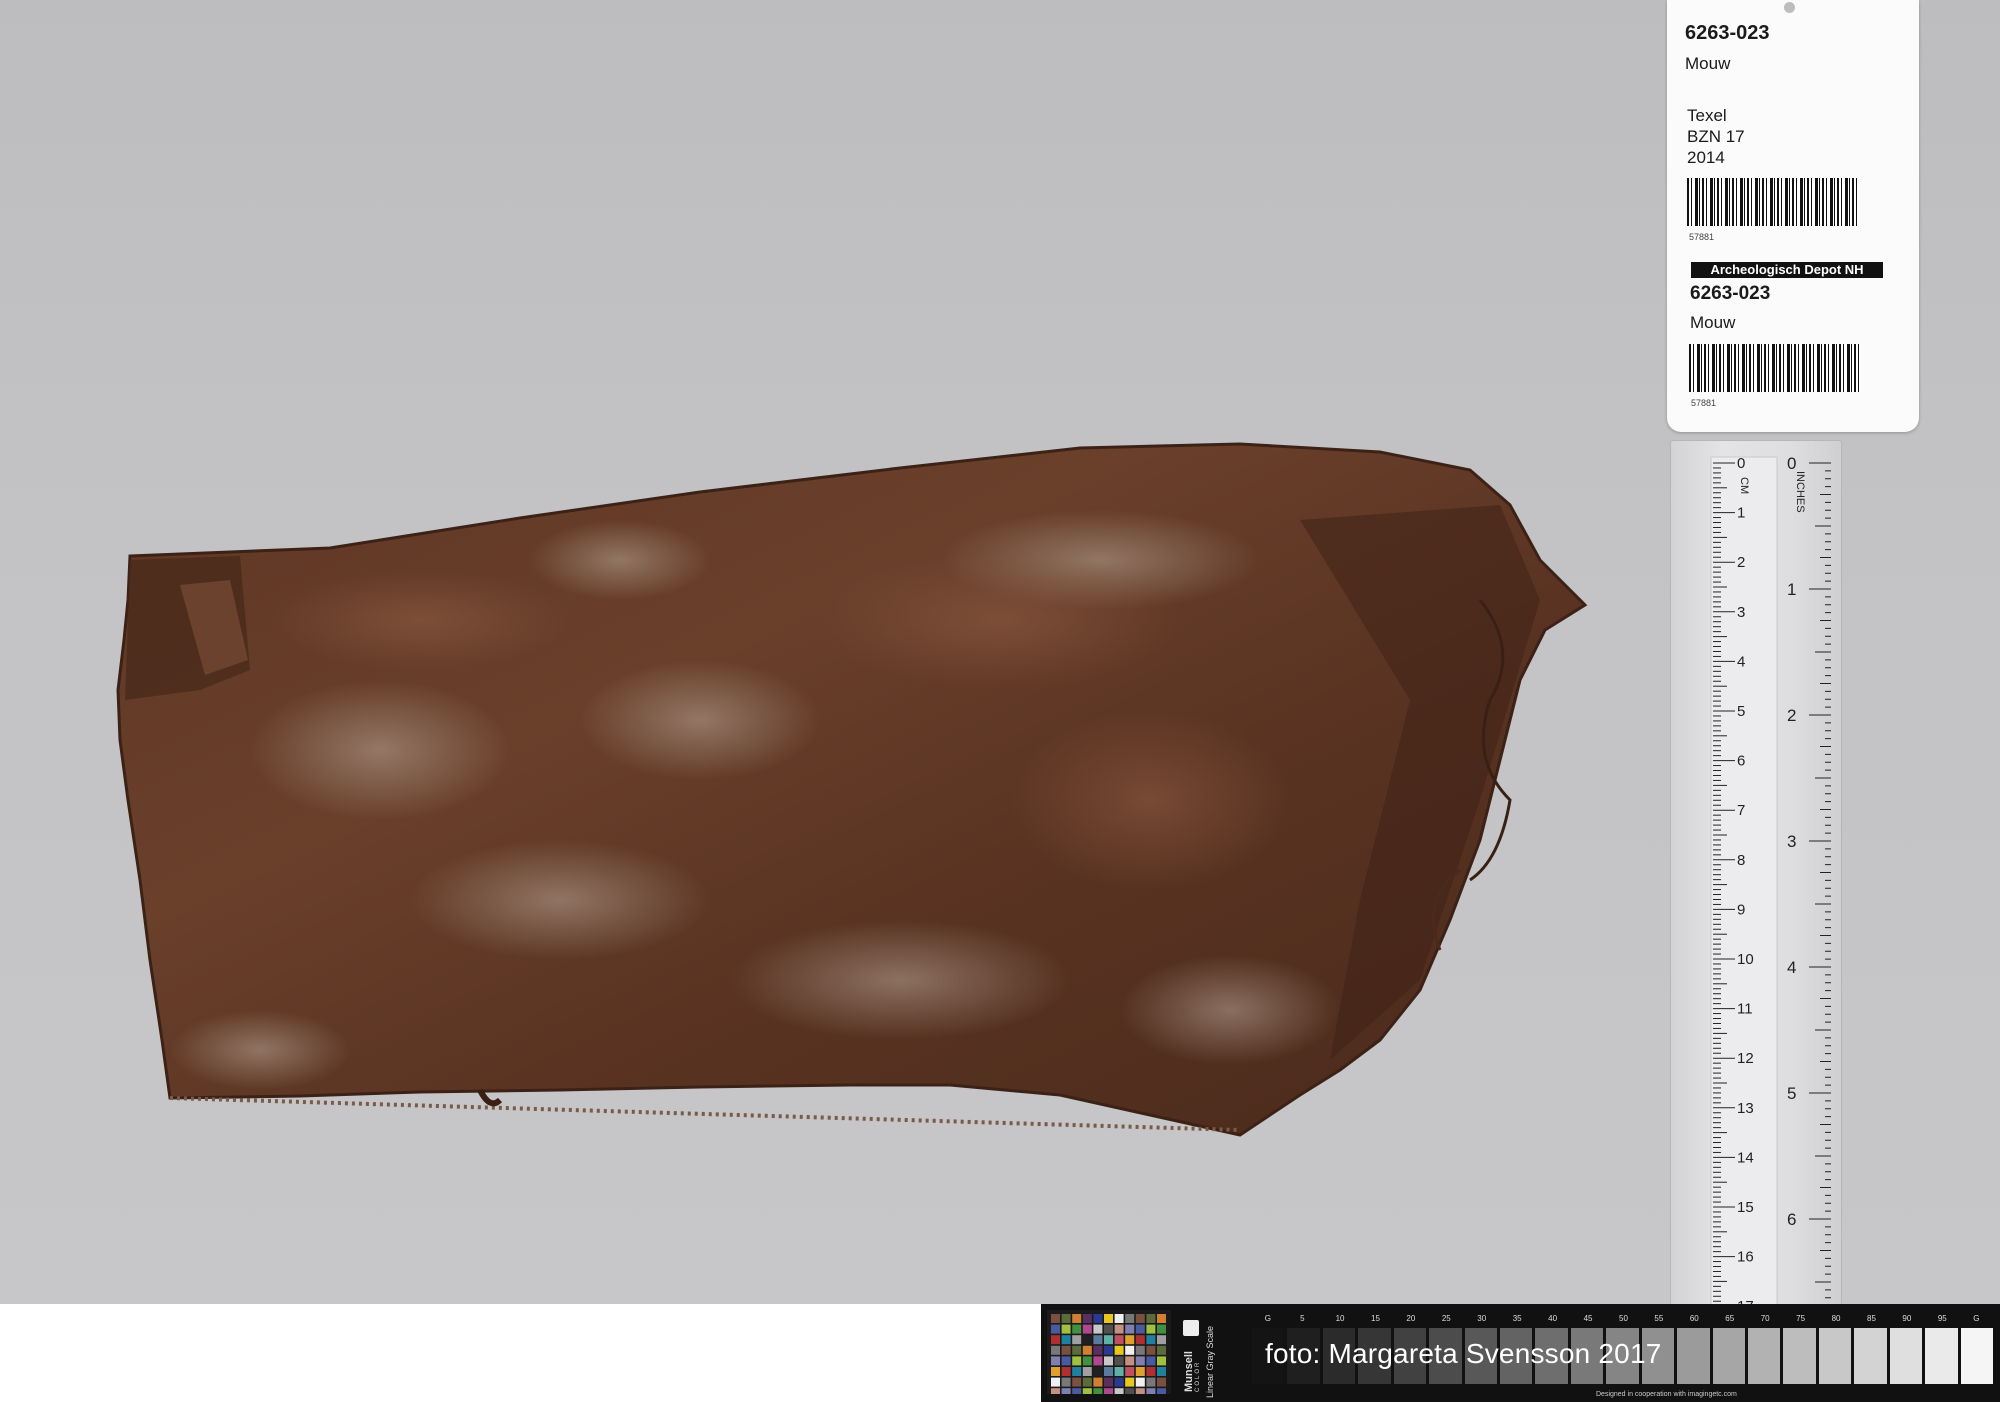 The image size is (2000, 1402). Describe the element at coordinates (1787, 270) in the screenshot. I see `depot-name: Archeologisch Depot NH` at that location.